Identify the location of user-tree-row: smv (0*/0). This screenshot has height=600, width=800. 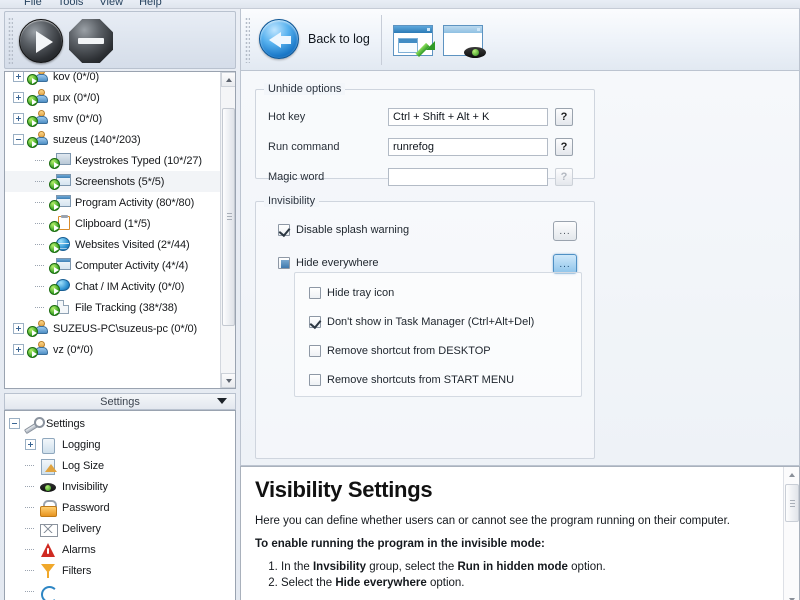
(113, 118).